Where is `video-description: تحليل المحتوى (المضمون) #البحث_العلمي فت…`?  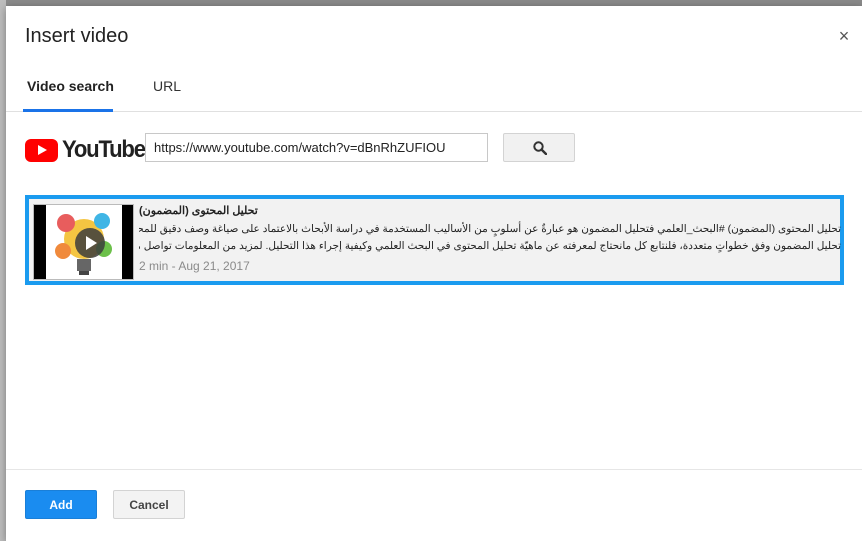 video-description: تحليل المحتوى (المضمون) #البحث_العلمي فت… is located at coordinates (490, 238).